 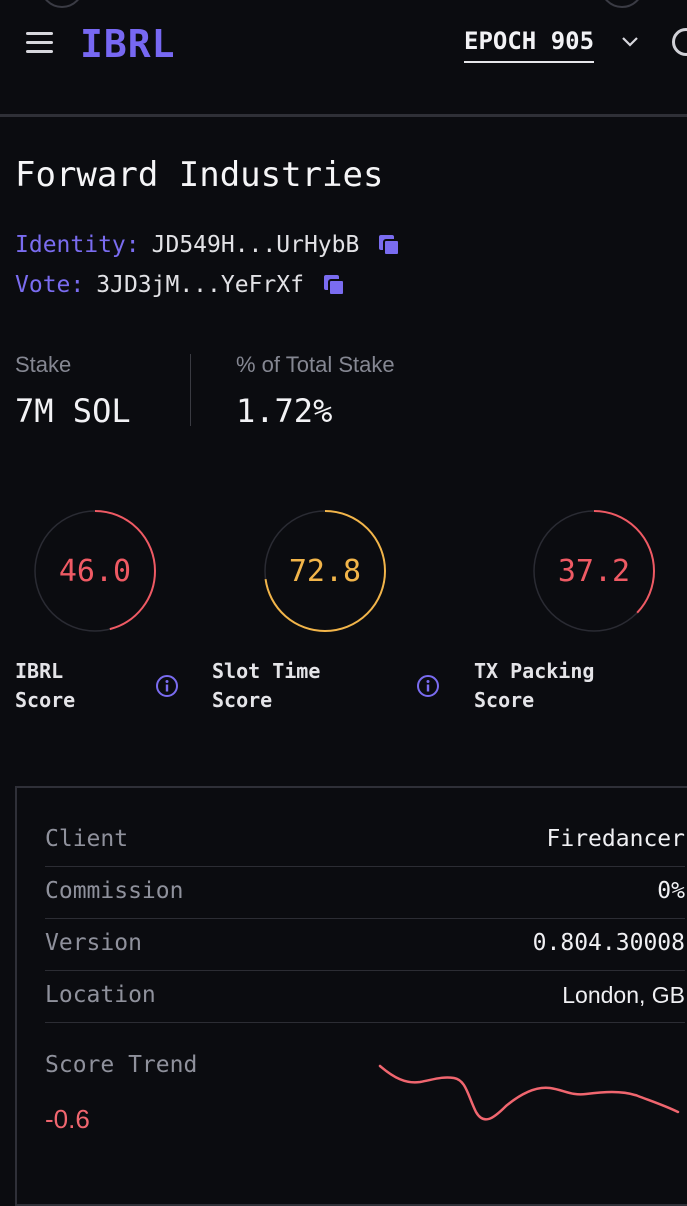 I want to click on slot-time-score-label: Slot Time Score, so click(x=266, y=686).